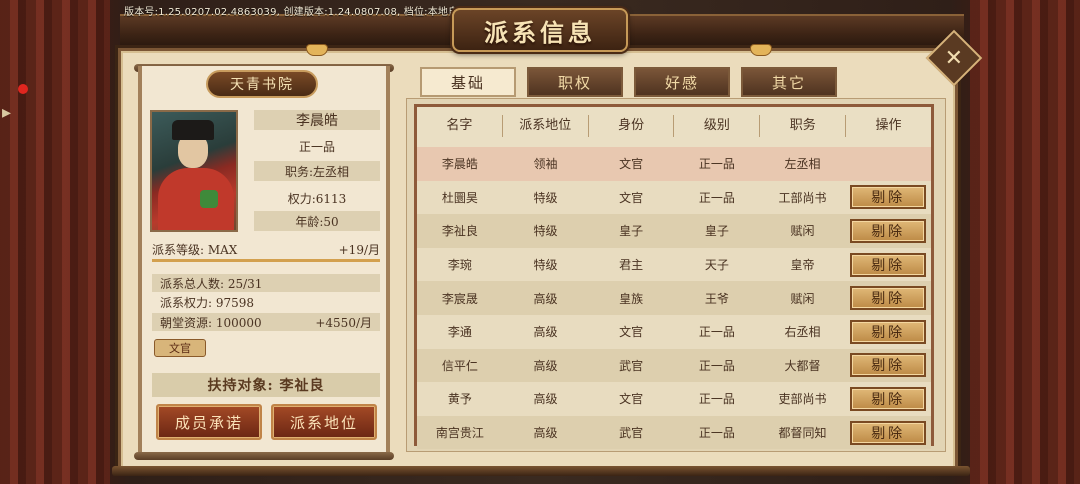  I want to click on leader-post: 职务:左丞相, so click(317, 171).